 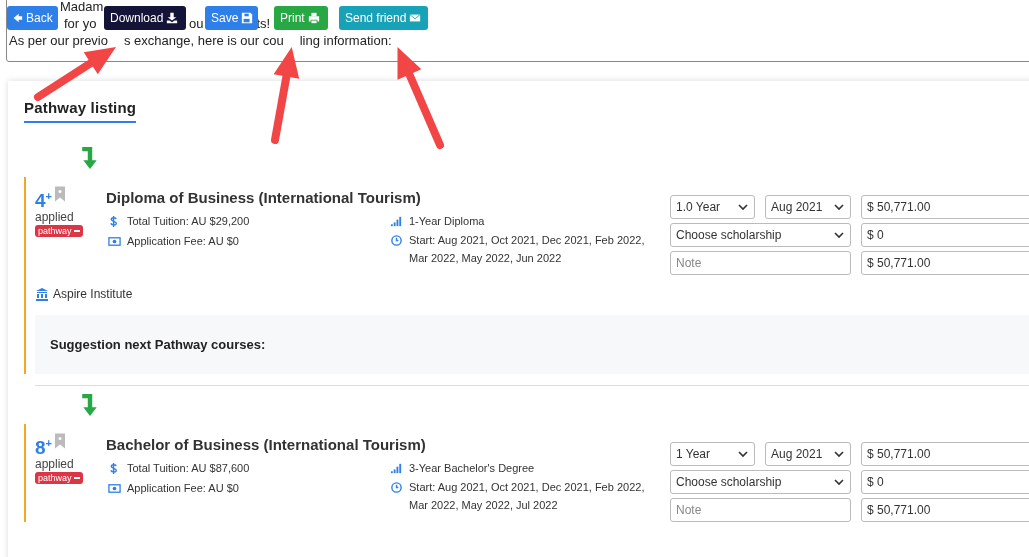 What do you see at coordinates (204, 40) in the screenshot?
I see `message-text: s exchange, here is our cou` at bounding box center [204, 40].